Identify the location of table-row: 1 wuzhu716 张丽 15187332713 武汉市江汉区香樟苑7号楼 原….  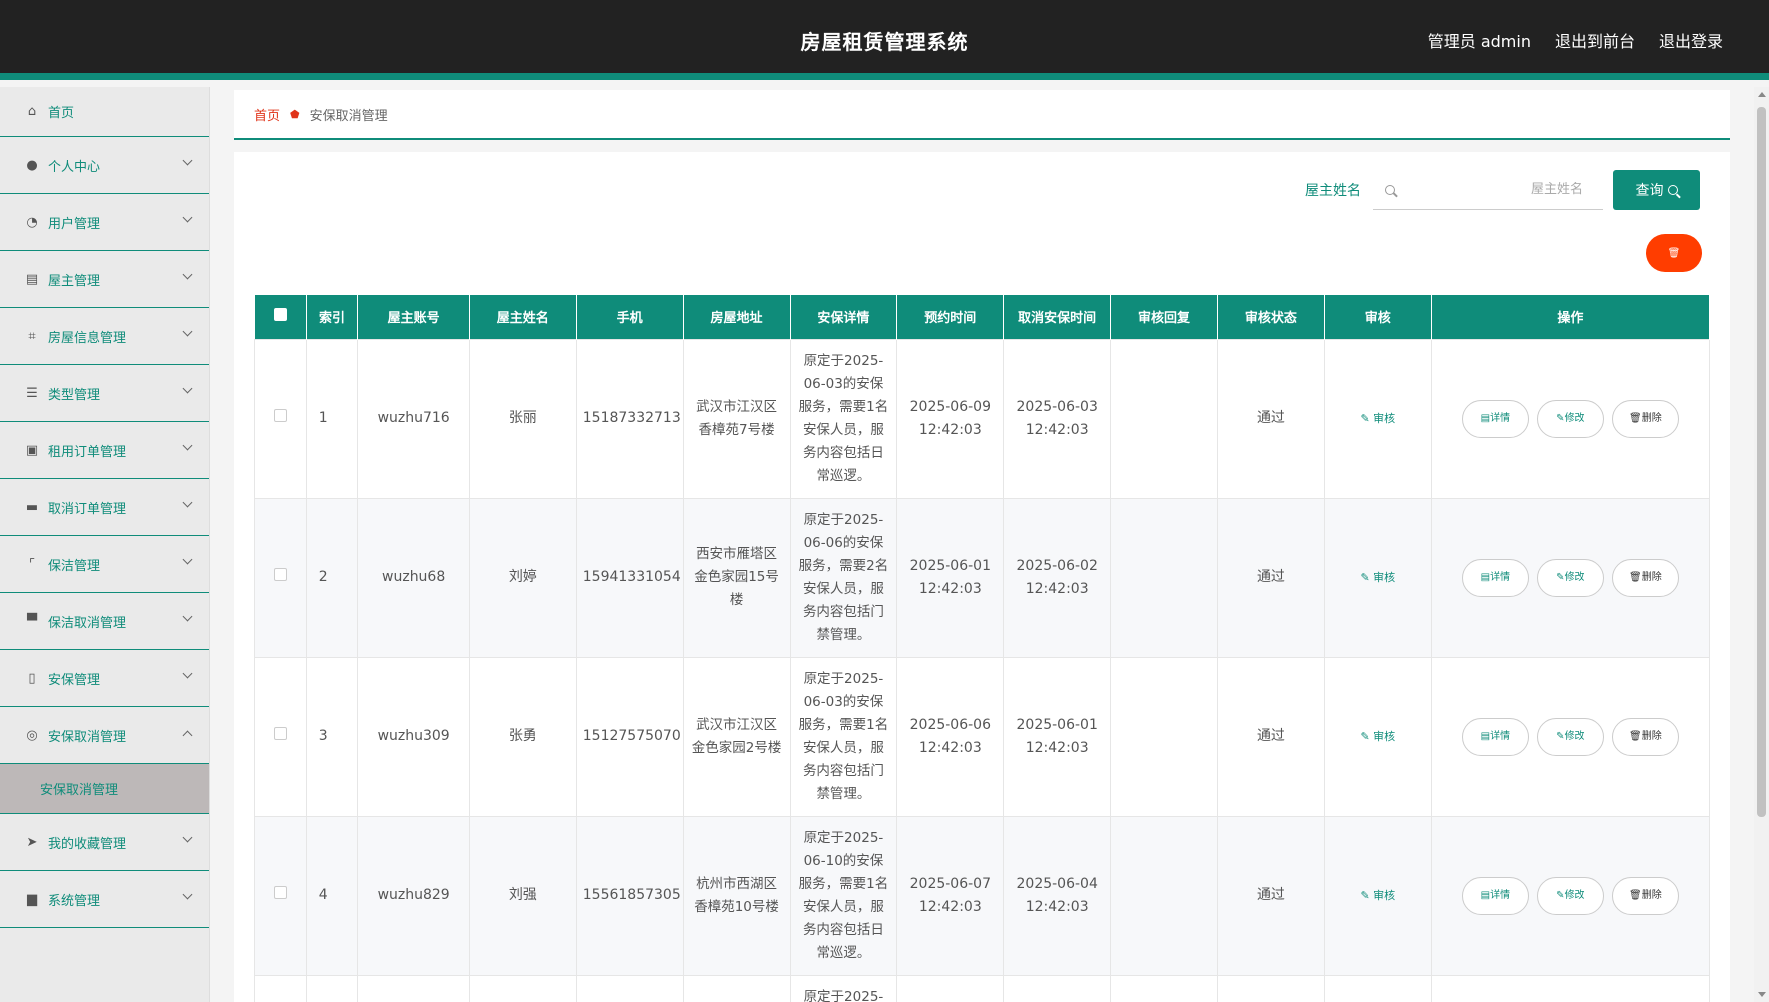
(982, 418).